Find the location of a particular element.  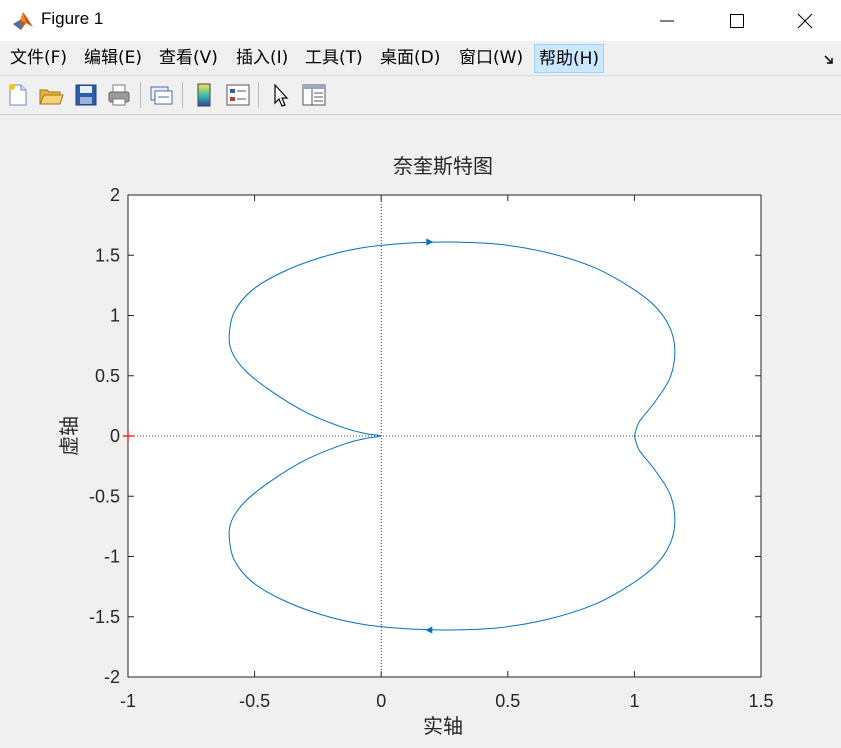

maximize-button is located at coordinates (737, 20).